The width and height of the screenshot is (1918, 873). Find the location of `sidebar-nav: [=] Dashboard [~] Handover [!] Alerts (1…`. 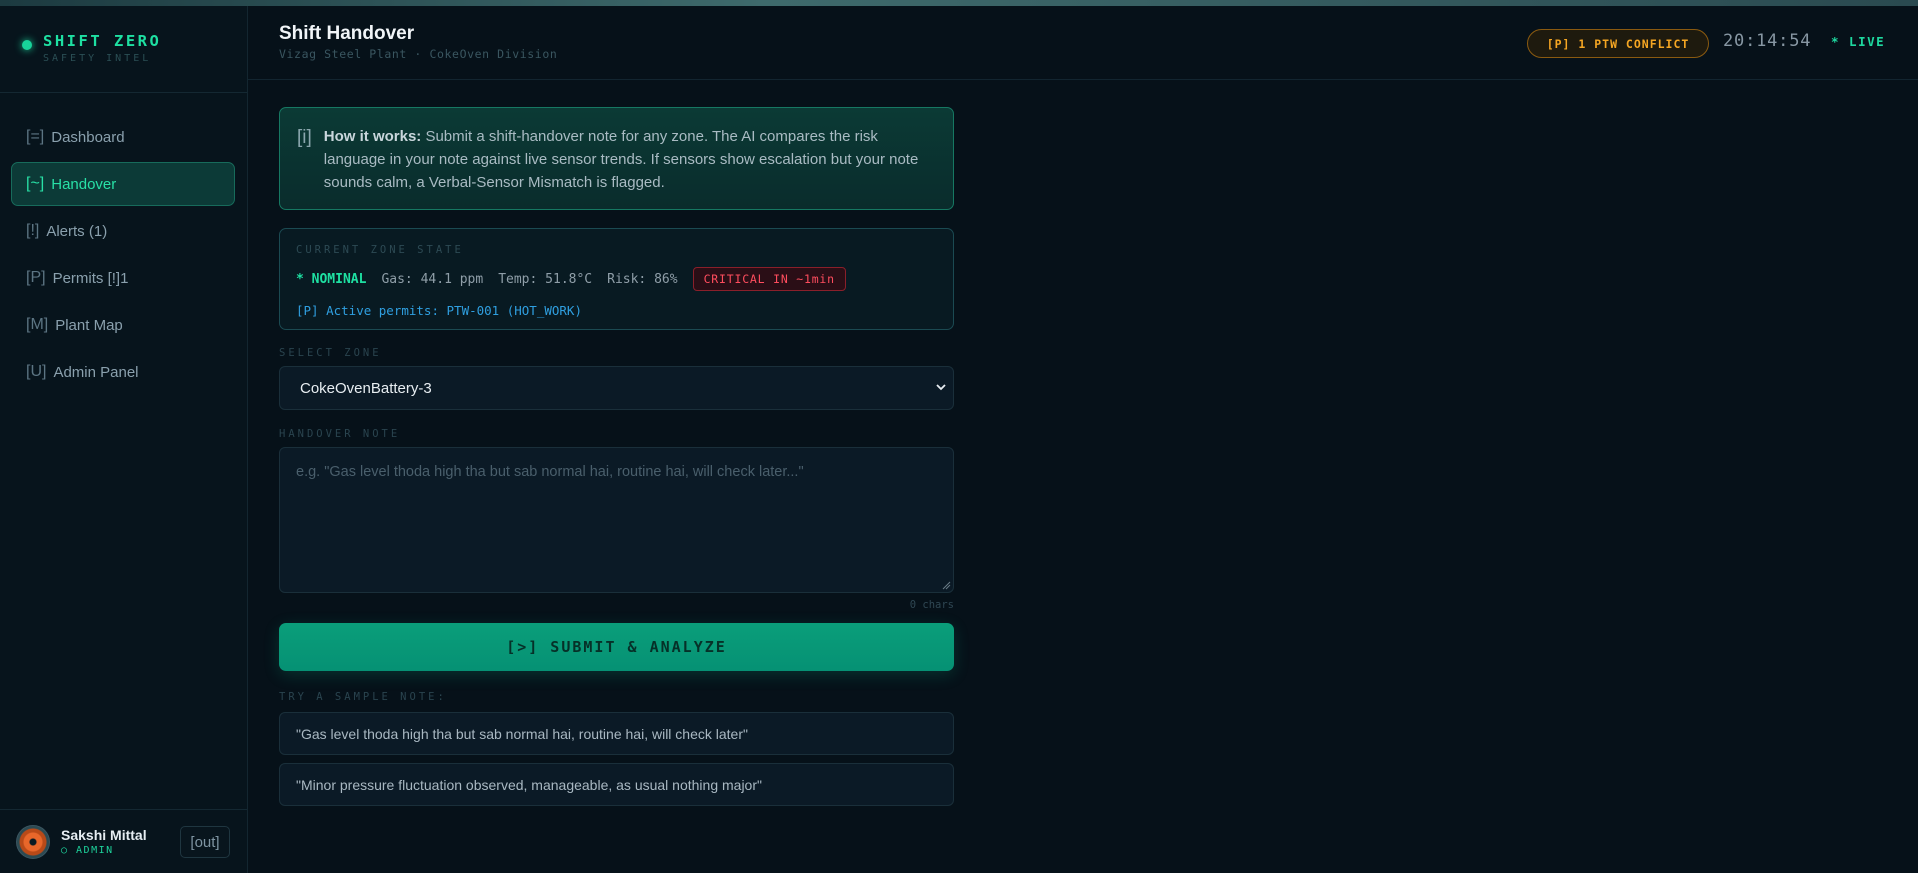

sidebar-nav: [=] Dashboard [~] Handover [!] Alerts (1… is located at coordinates (123, 243).